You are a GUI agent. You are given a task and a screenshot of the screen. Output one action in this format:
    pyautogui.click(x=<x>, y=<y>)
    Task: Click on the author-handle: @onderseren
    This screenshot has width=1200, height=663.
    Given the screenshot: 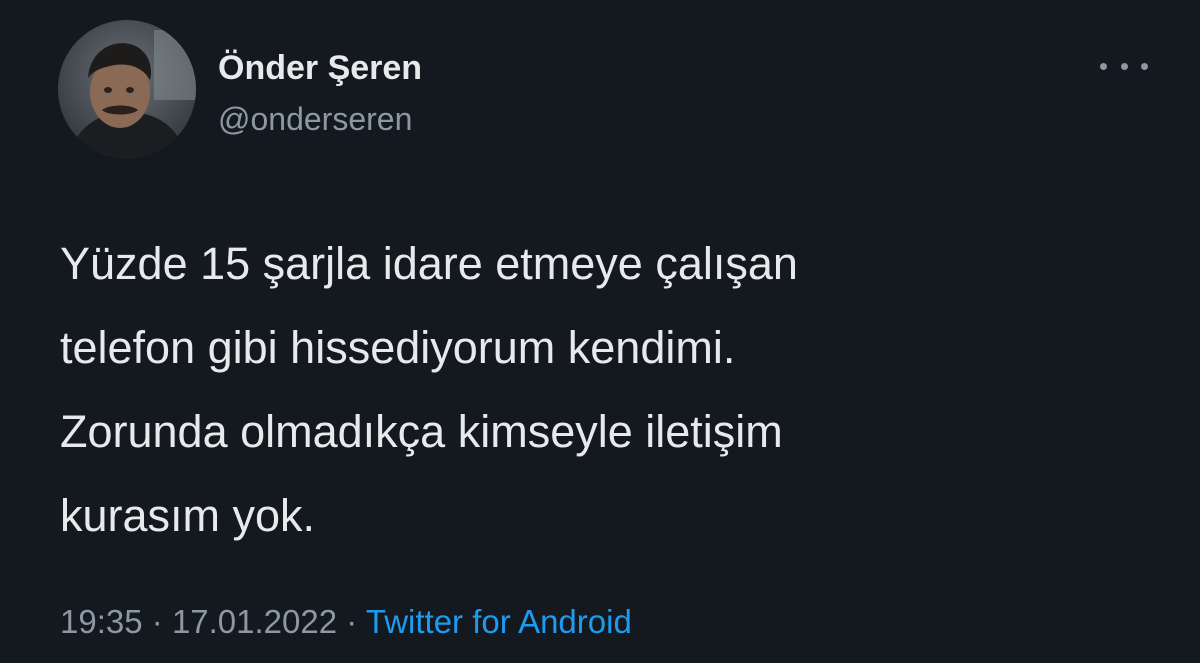 What is the action you would take?
    pyautogui.click(x=320, y=119)
    